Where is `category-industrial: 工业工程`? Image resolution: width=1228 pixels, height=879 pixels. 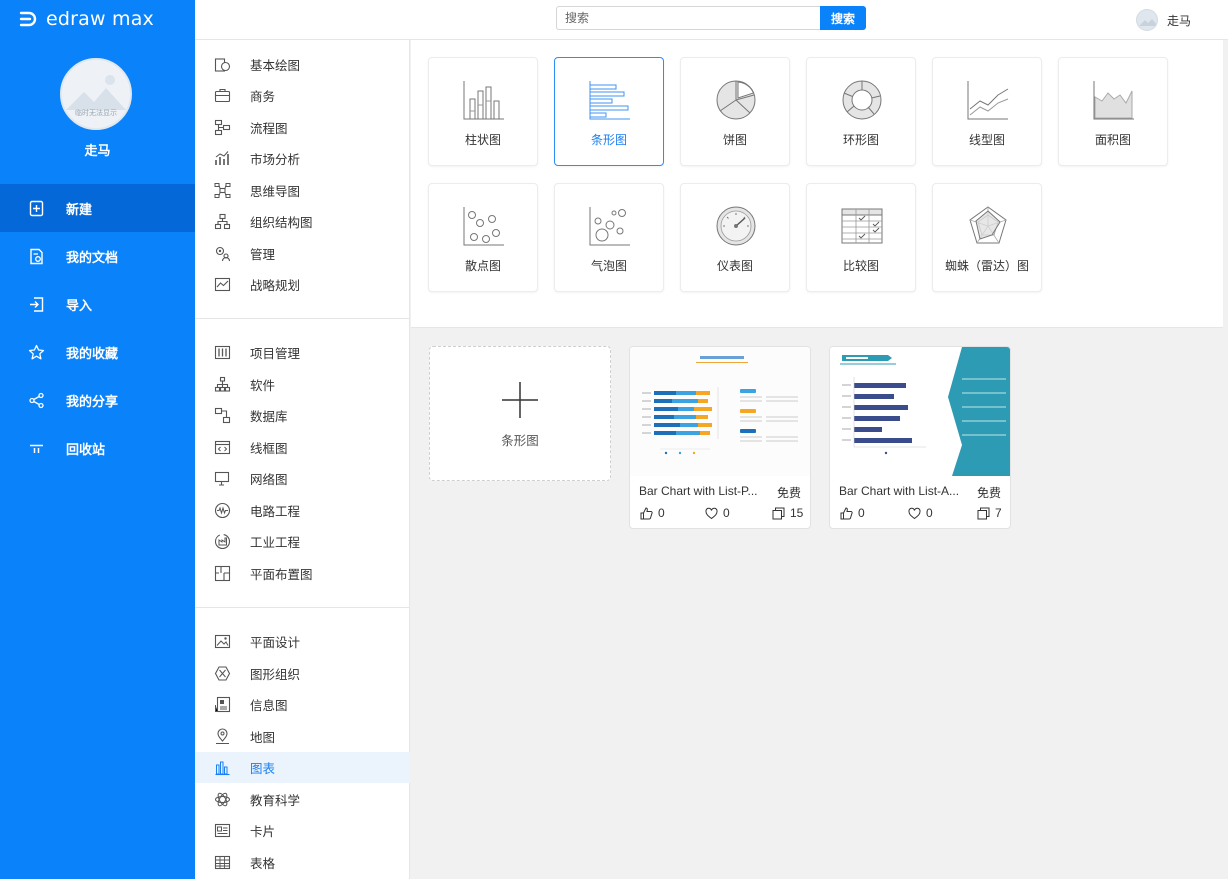
category-industrial: 工业工程 is located at coordinates (302, 541).